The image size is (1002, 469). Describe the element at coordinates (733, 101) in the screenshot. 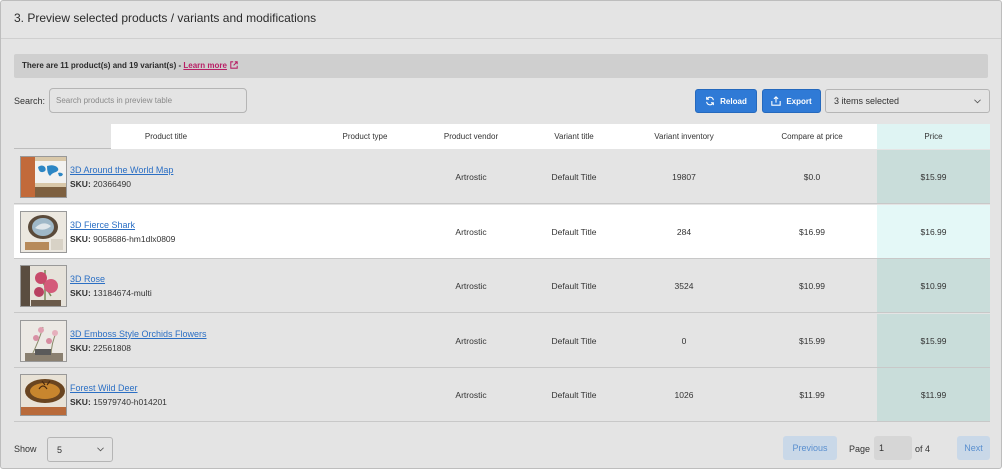

I see `reload-label: Reload` at that location.